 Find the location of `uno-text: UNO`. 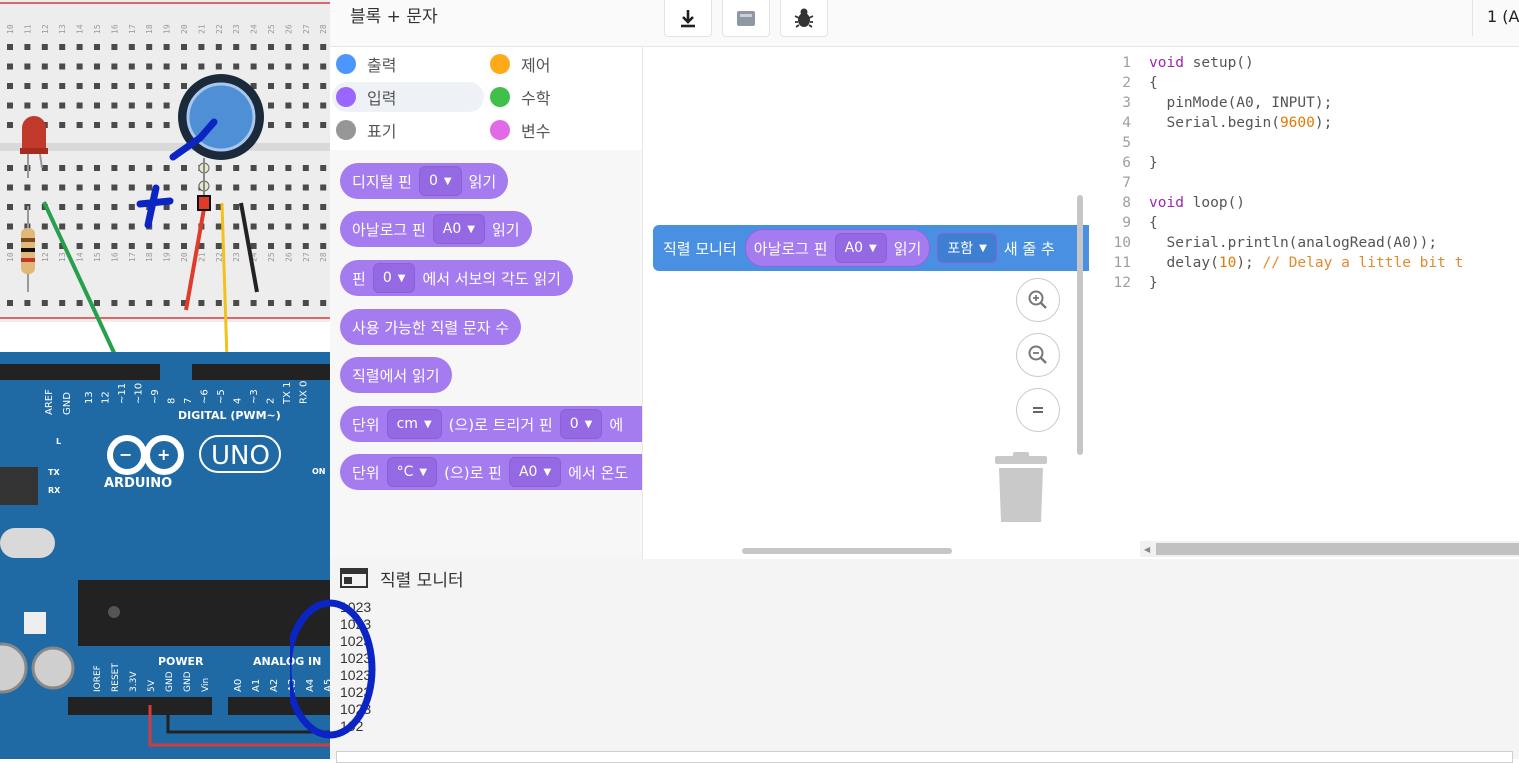

uno-text: UNO is located at coordinates (240, 456).